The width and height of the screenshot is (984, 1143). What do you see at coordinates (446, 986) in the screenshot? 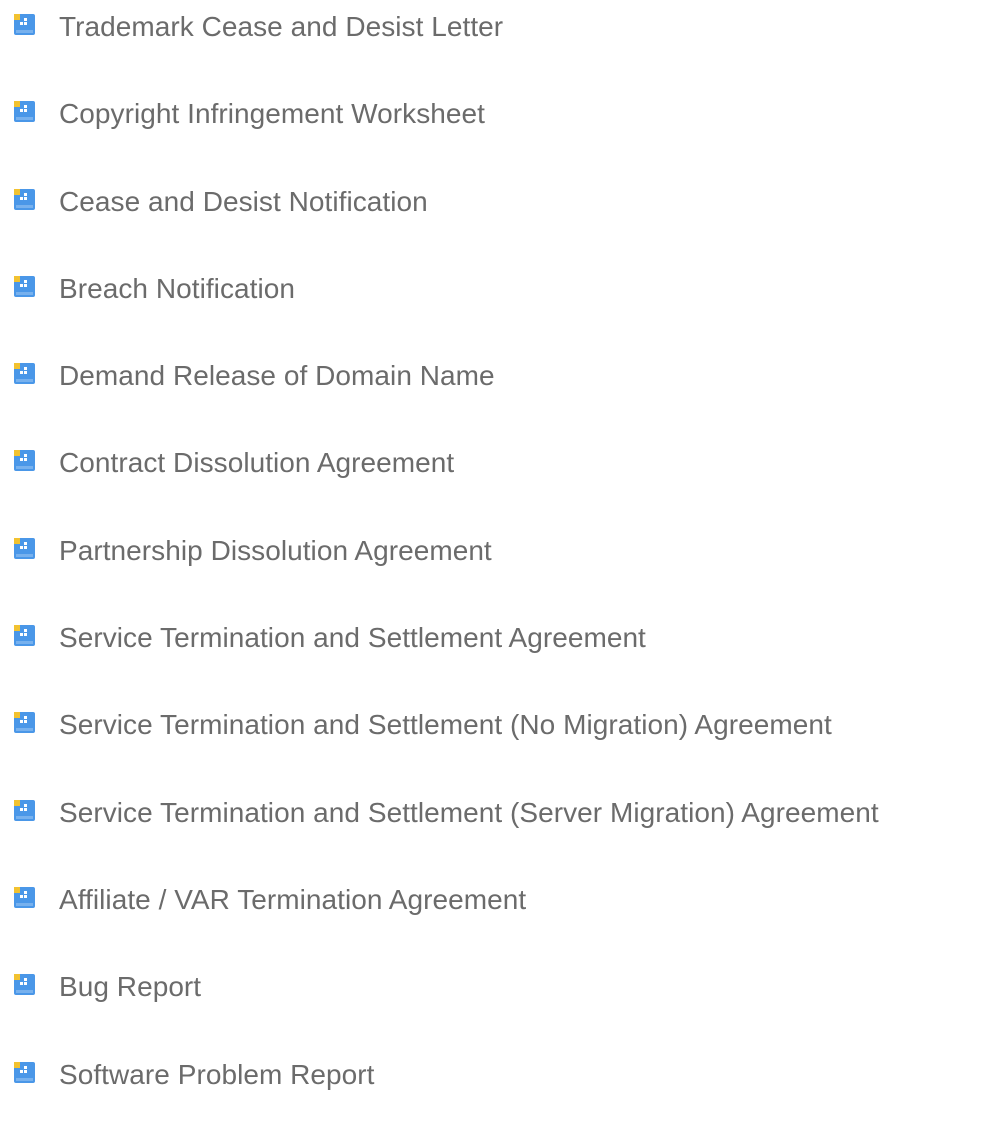
I see `document-link-bug-report: Bug Report` at bounding box center [446, 986].